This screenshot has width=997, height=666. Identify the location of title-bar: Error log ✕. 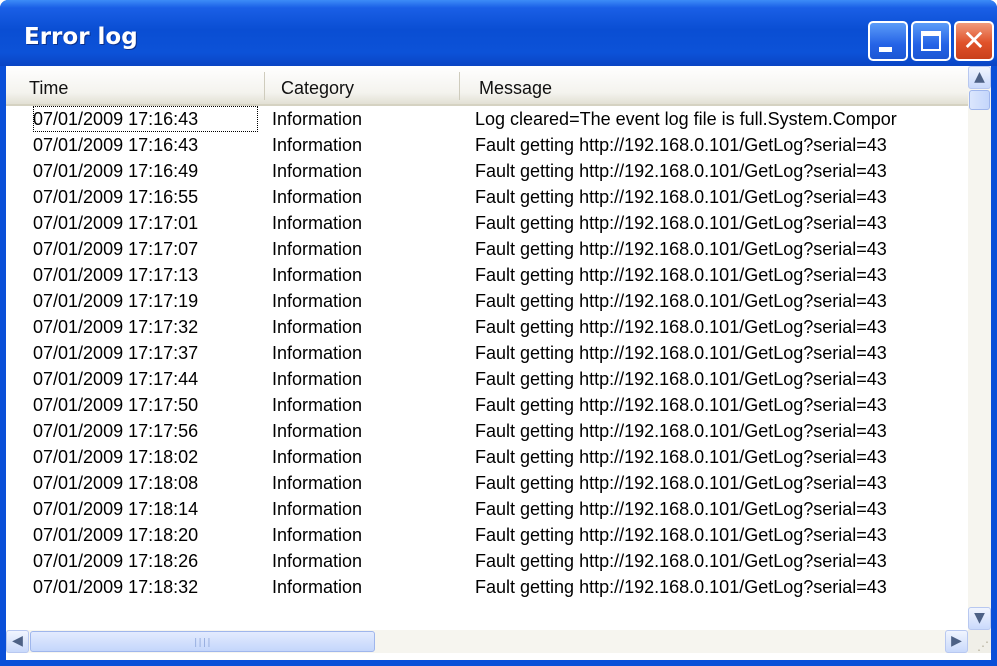
(498, 33).